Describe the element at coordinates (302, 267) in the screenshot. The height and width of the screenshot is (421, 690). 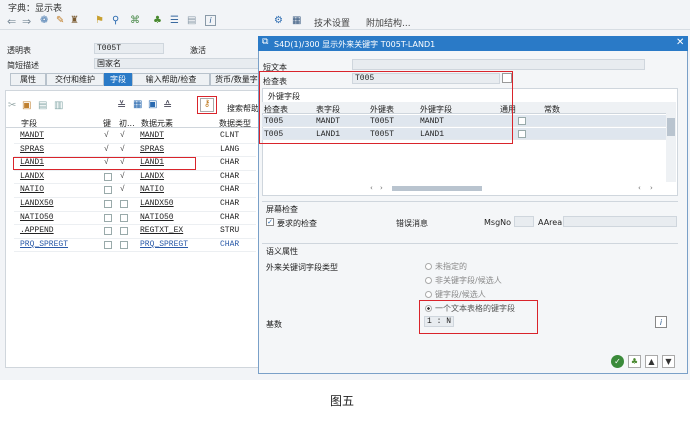
I see `fk-field-type-label: 外来关键词字段类型` at that location.